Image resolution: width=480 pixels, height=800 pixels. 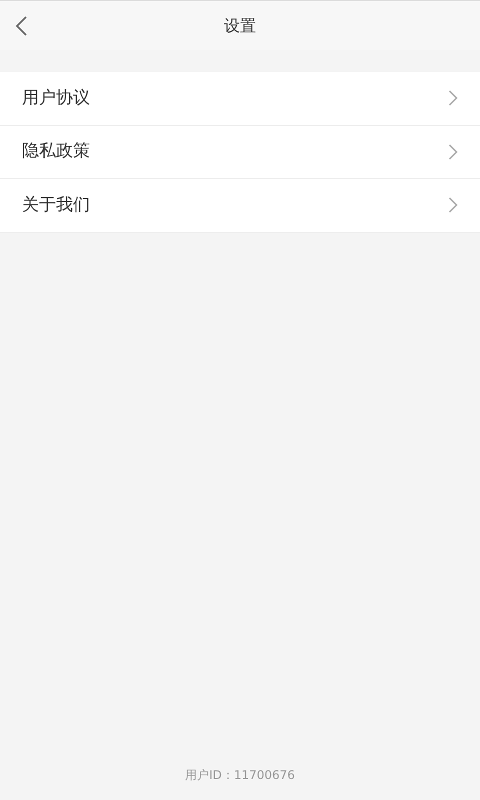 What do you see at coordinates (240, 25) in the screenshot?
I see `page-title: 设置` at bounding box center [240, 25].